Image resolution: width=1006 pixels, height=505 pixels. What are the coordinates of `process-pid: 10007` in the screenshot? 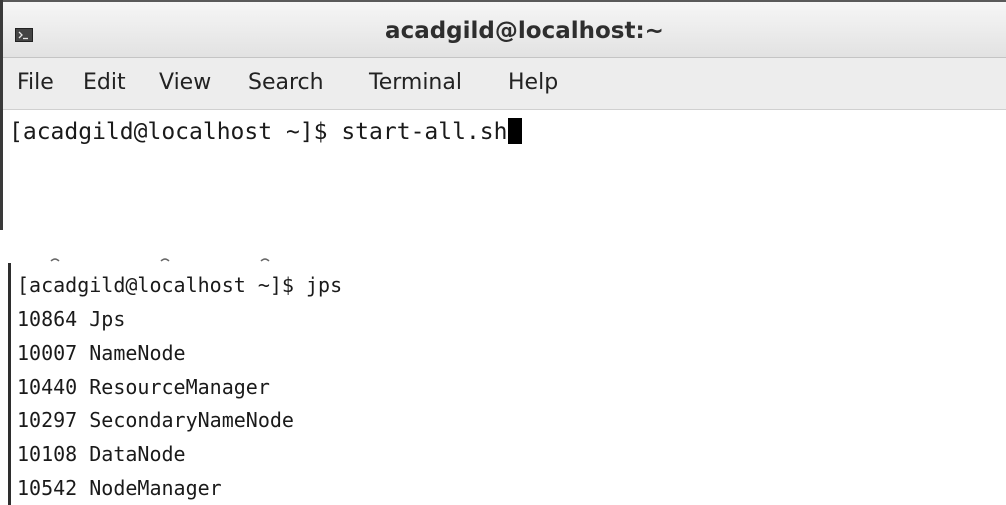 It's located at (47, 353).